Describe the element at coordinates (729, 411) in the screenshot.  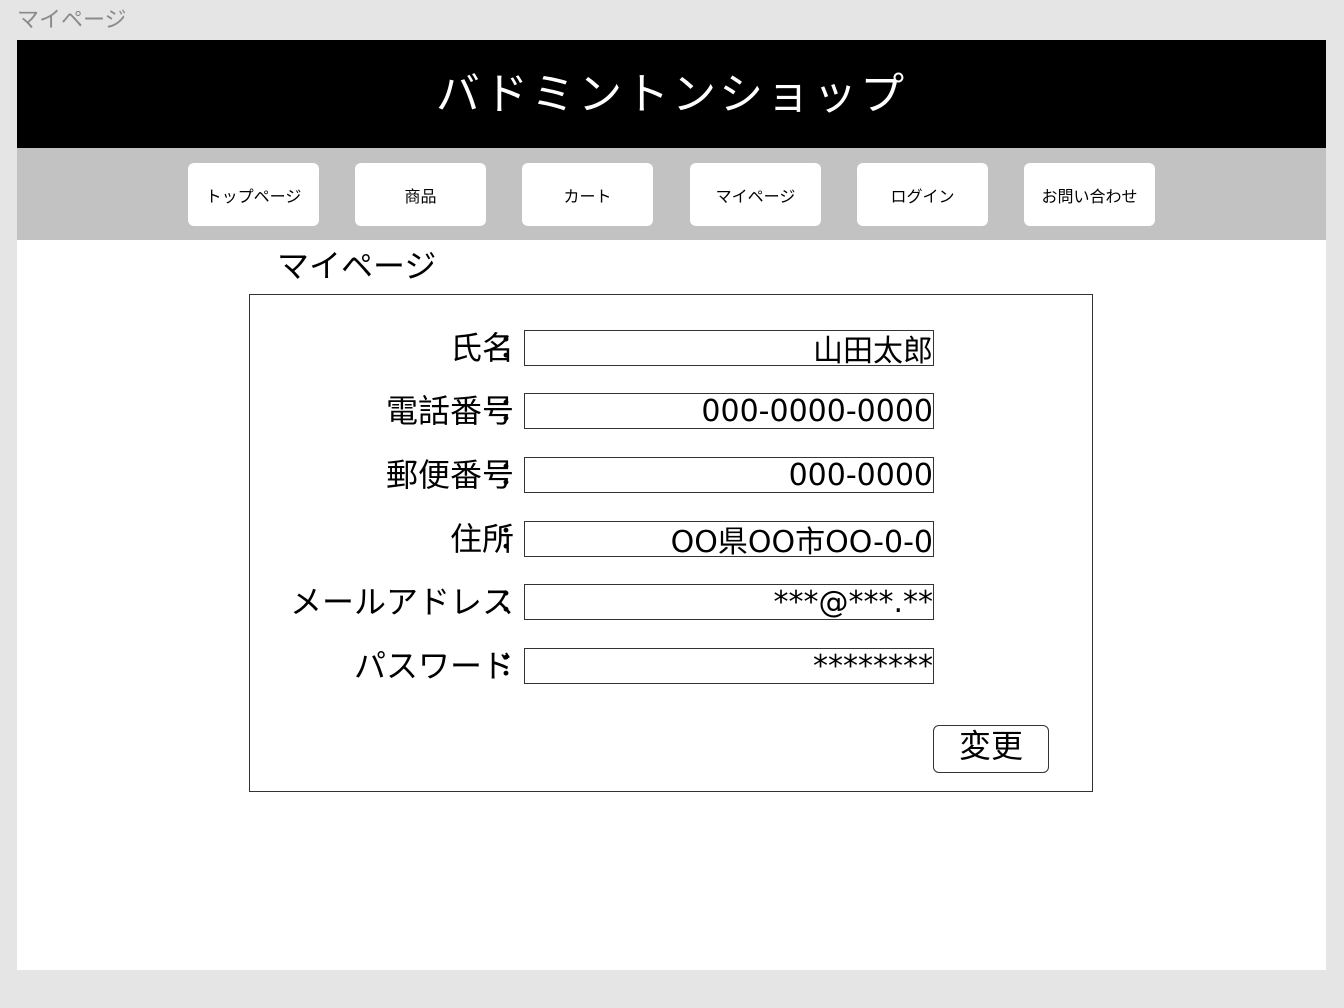
I see `phone-field` at that location.